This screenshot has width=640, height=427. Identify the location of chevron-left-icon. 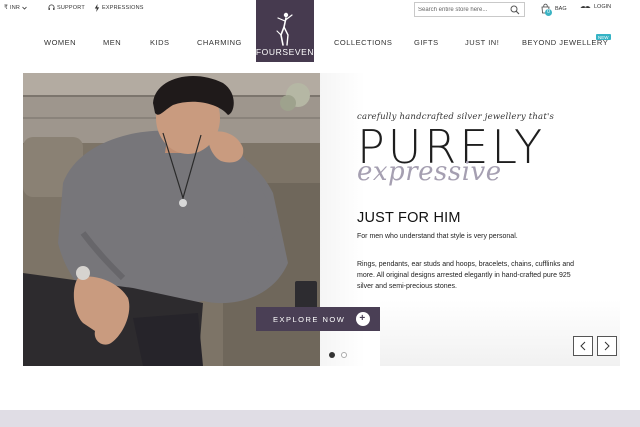
(583, 346).